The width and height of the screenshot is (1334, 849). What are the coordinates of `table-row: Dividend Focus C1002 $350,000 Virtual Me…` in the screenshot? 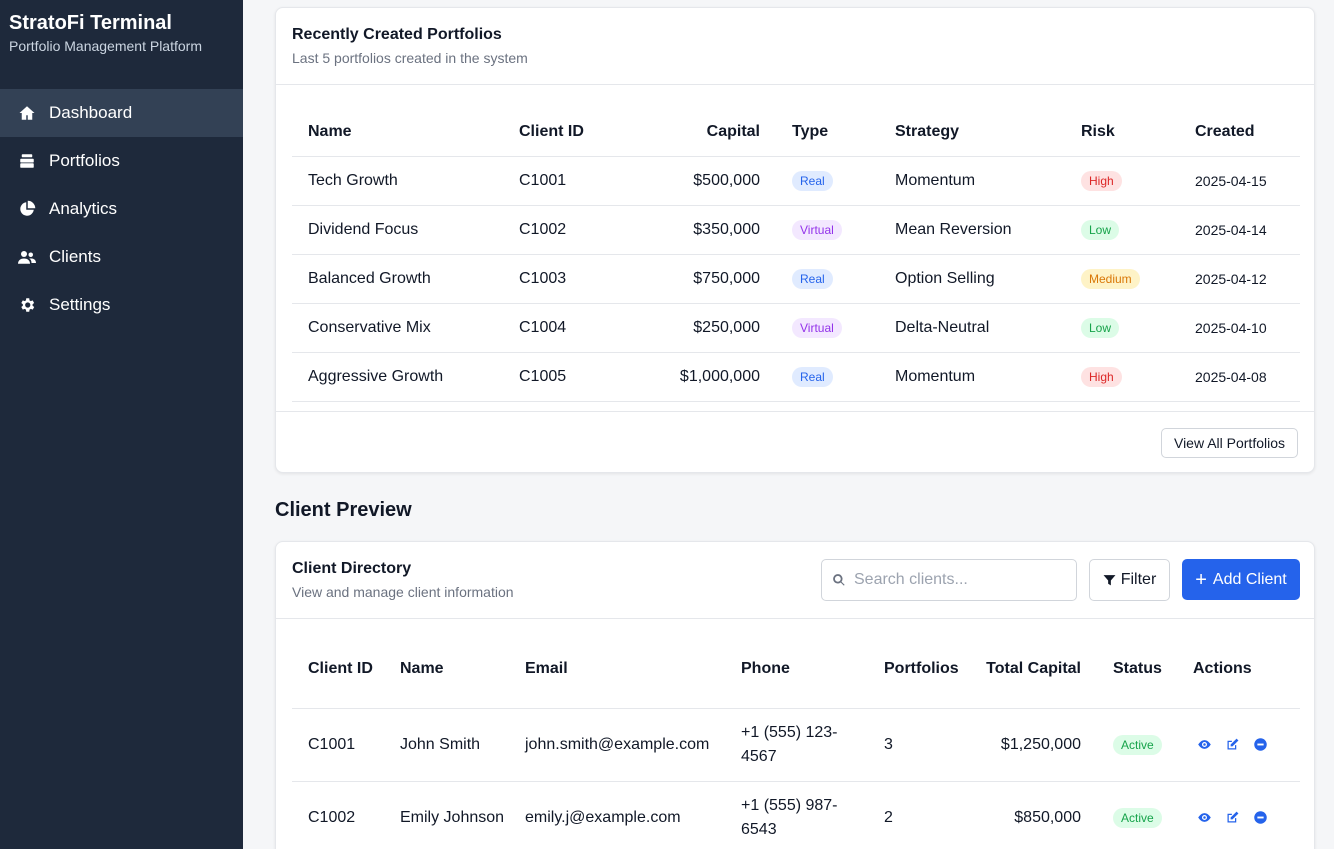 It's located at (796, 229).